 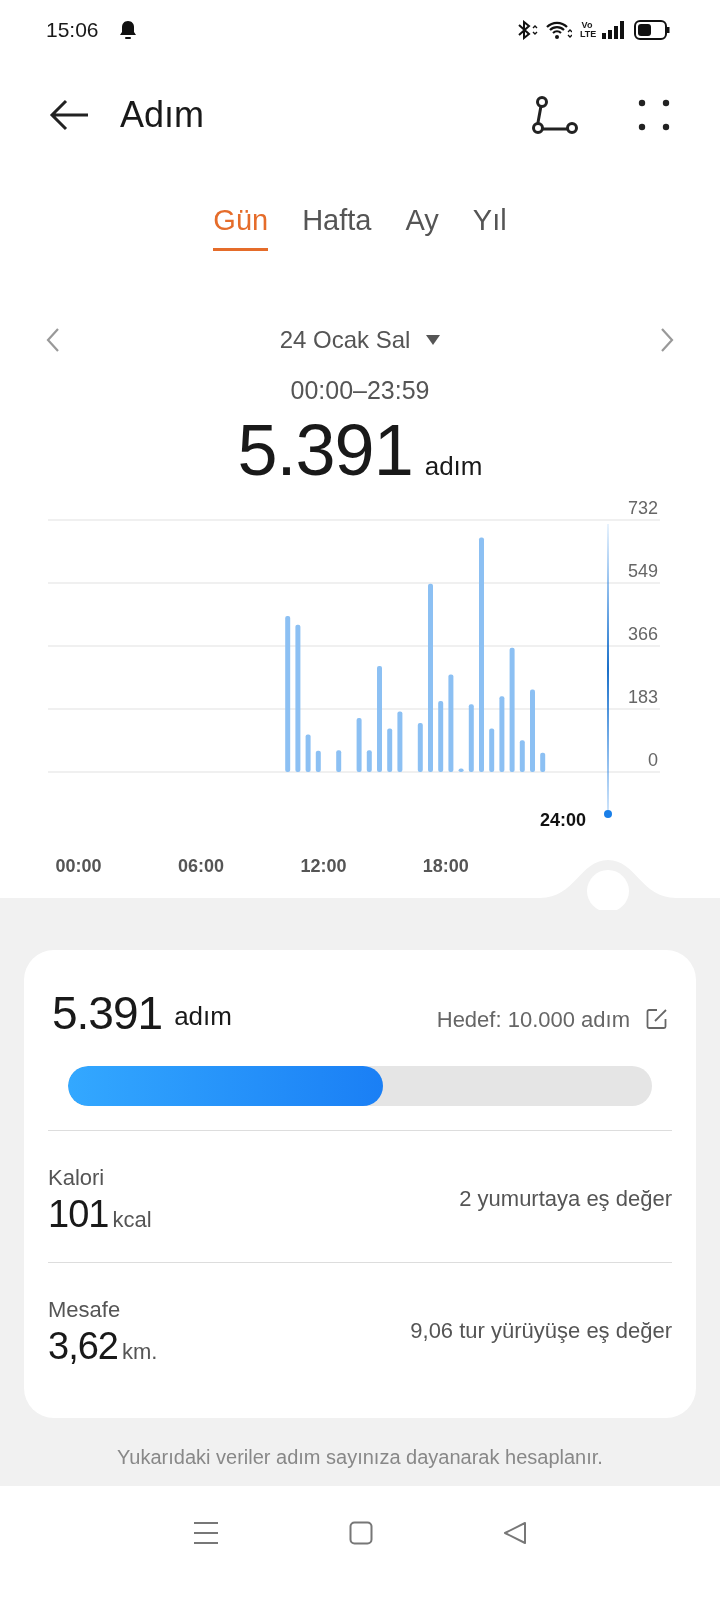 I want to click on status-time: 15:06, so click(x=72, y=30).